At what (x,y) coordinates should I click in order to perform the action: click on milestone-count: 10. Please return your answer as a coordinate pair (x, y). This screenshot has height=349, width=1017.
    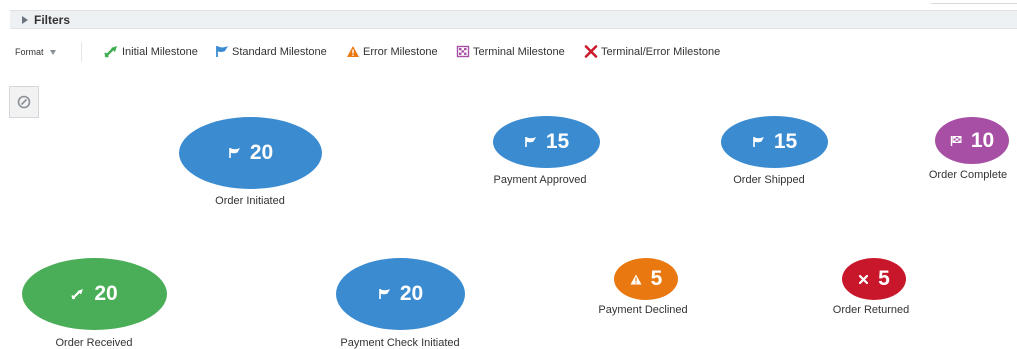
    Looking at the image, I should click on (982, 140).